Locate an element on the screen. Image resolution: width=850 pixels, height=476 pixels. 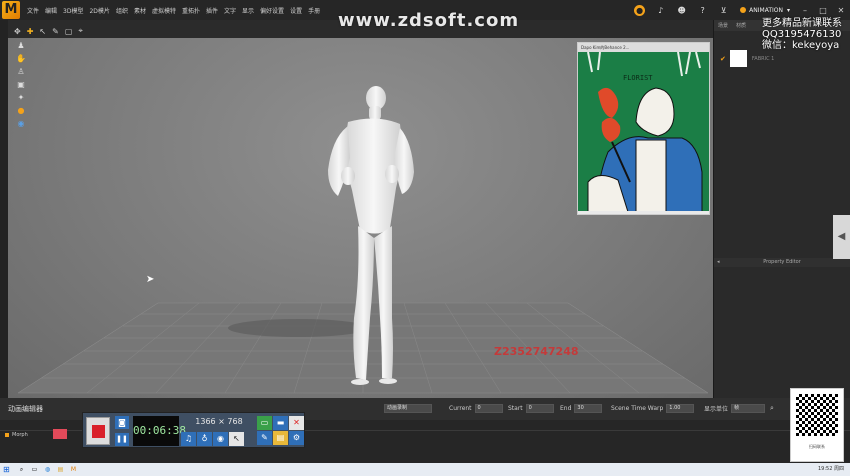
menu-item-display: 显示 is located at coordinates (248, 10).